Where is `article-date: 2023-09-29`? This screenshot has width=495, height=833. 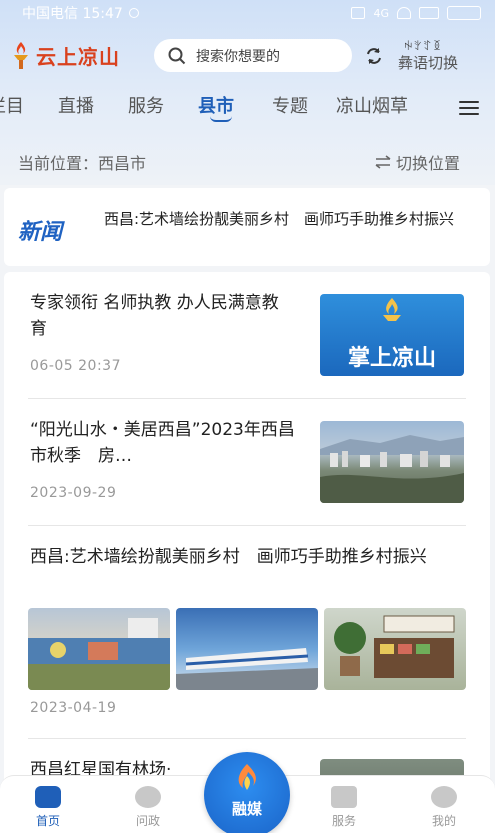
article-date: 2023-09-29 is located at coordinates (73, 493).